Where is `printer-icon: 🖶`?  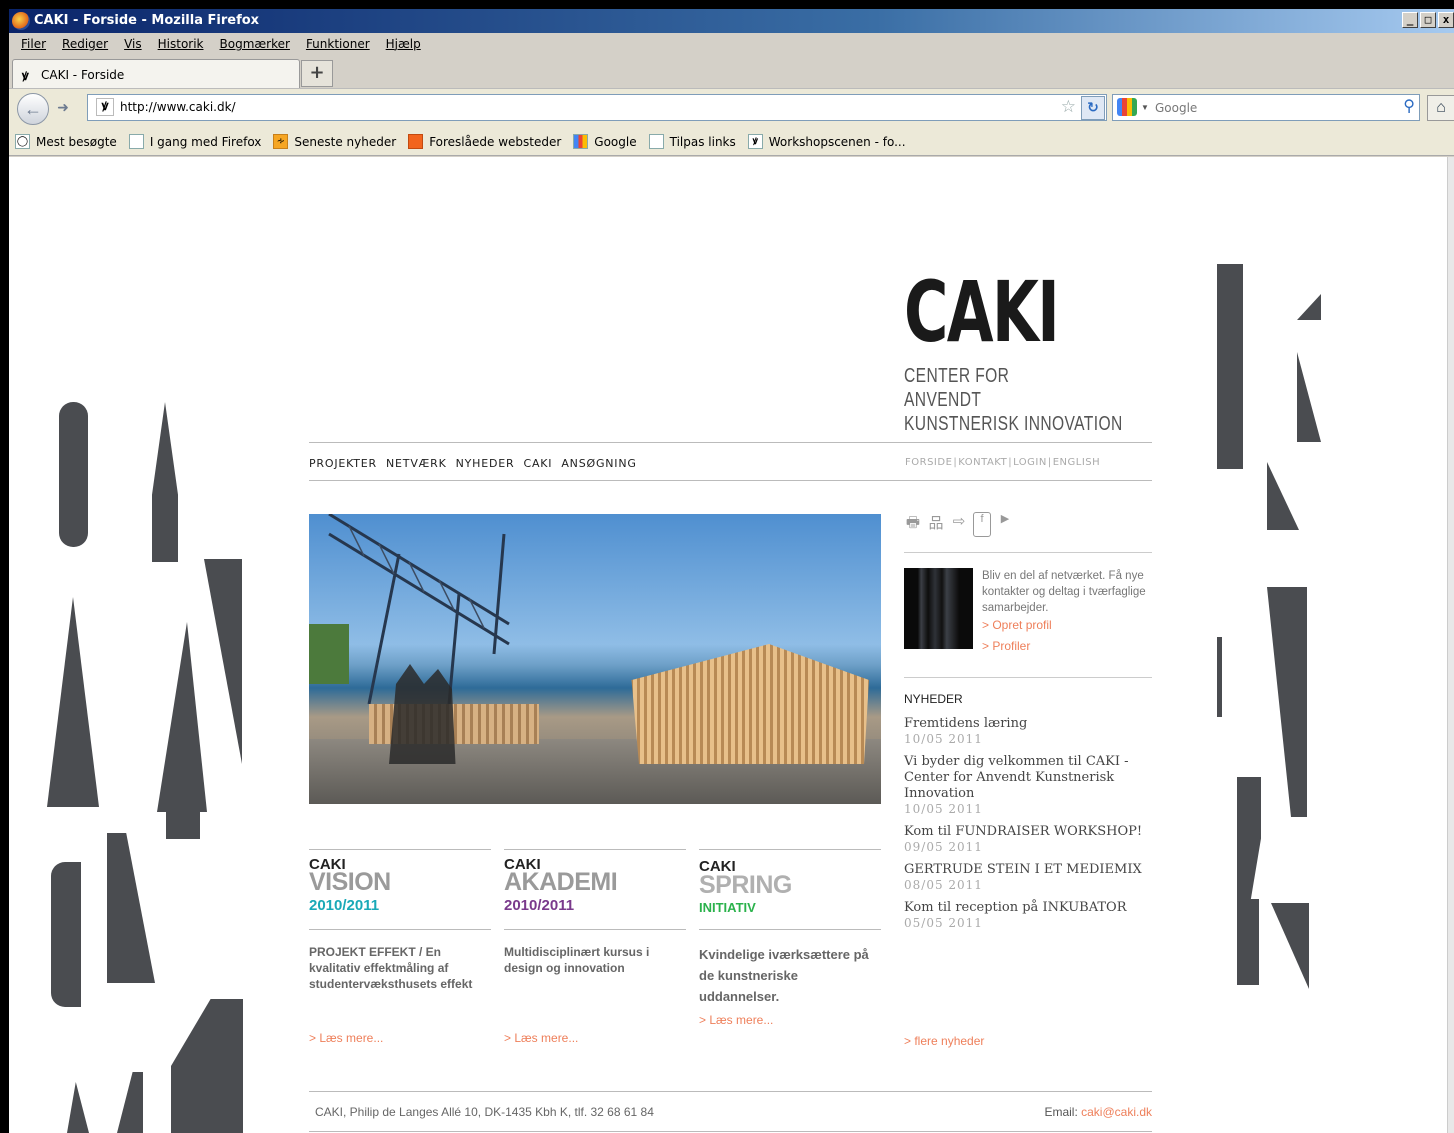
printer-icon: 🖶 is located at coordinates (913, 524).